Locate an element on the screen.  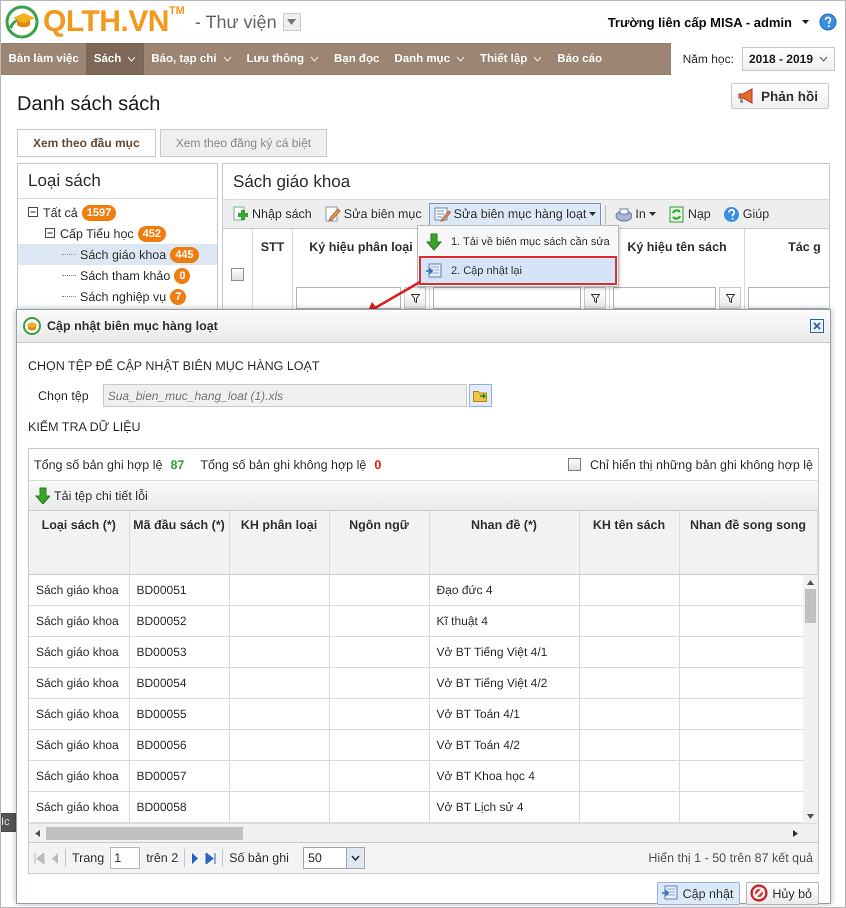
tree-item: Tất cả is located at coordinates (60, 213).